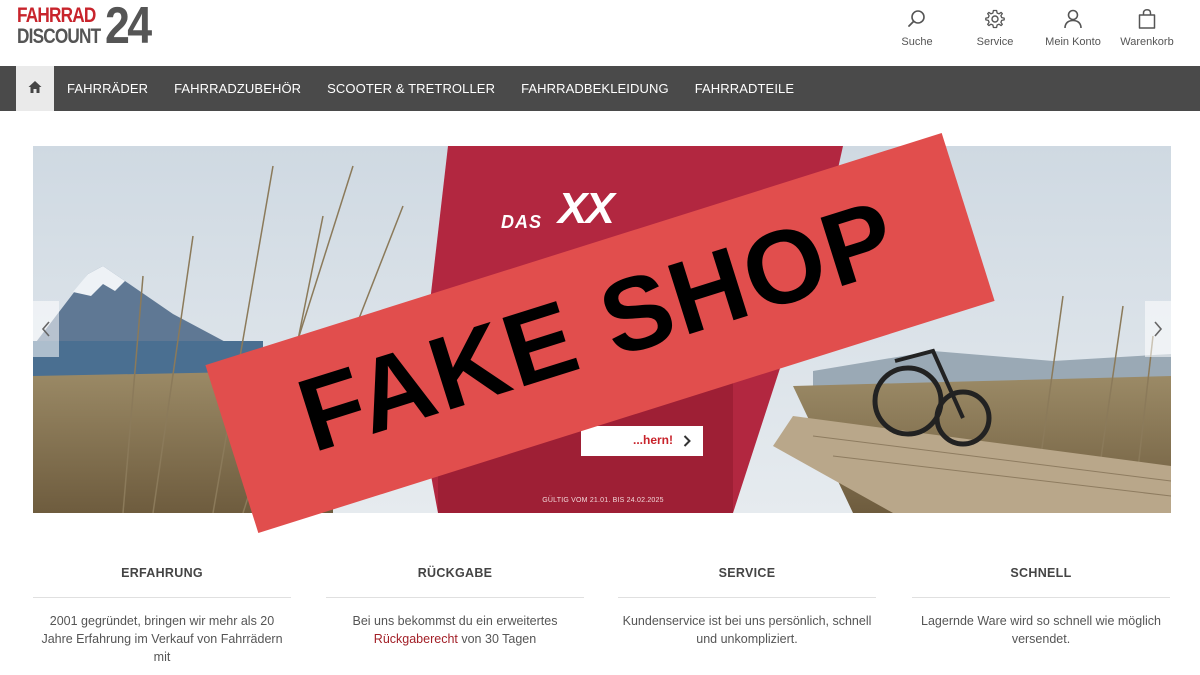  What do you see at coordinates (59, 36) in the screenshot?
I see `logo-line2: DISCOUNT` at bounding box center [59, 36].